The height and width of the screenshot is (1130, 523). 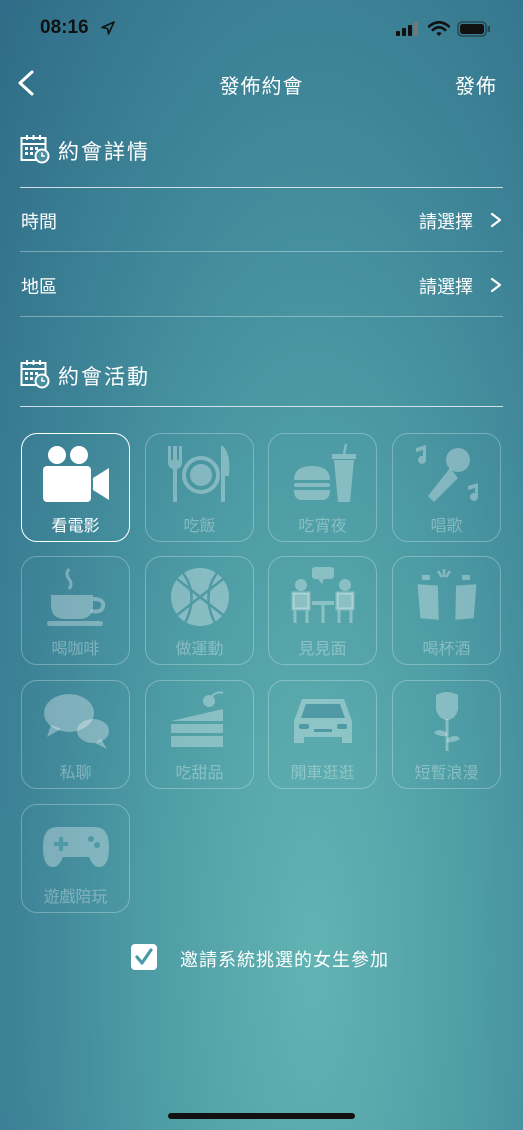 I want to click on microphone-icon, so click(x=447, y=473).